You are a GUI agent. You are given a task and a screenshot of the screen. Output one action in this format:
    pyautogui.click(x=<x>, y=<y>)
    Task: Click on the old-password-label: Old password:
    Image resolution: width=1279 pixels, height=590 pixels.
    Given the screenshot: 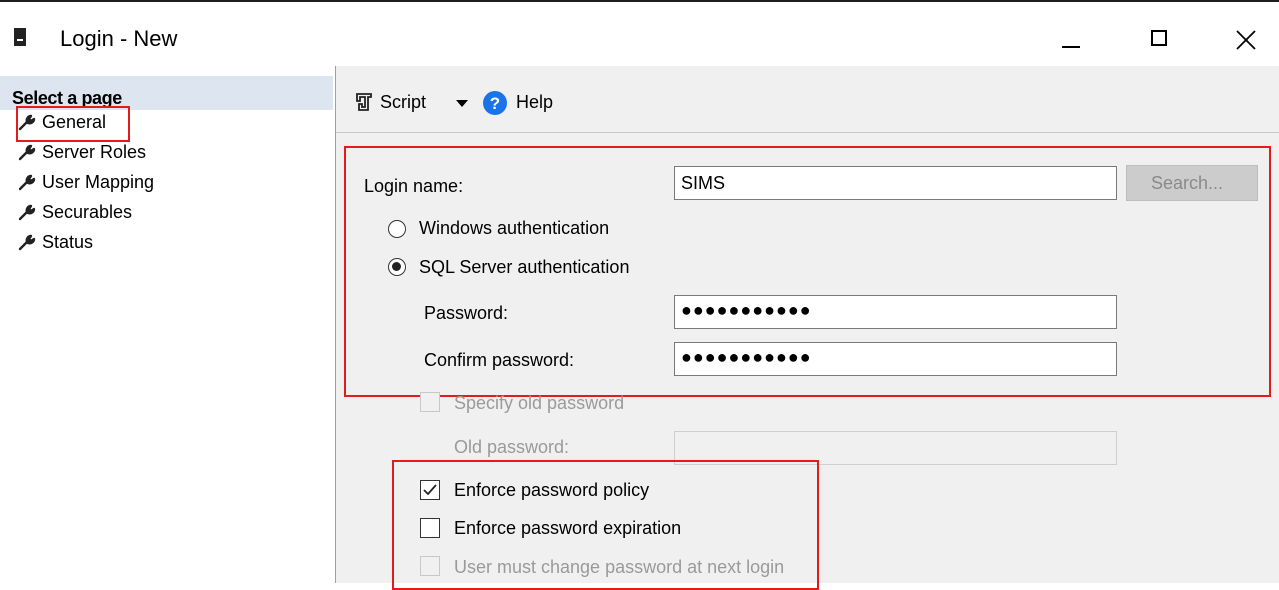 What is the action you would take?
    pyautogui.click(x=512, y=447)
    